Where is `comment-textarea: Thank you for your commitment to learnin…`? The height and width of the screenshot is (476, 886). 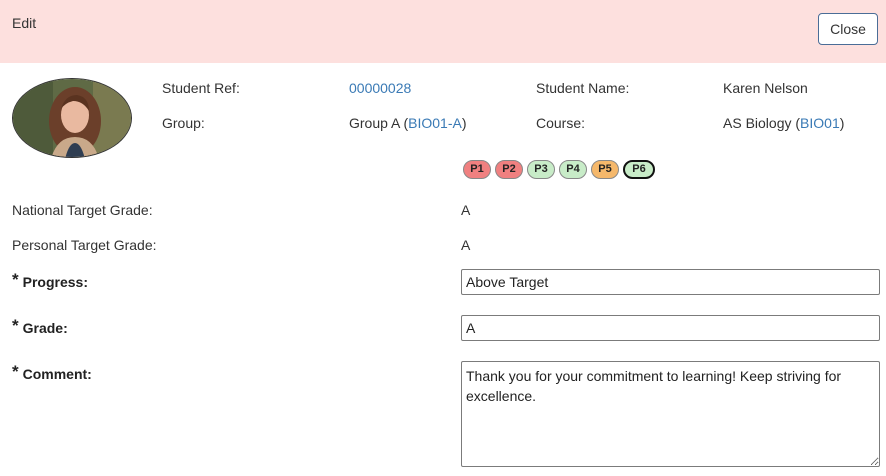 comment-textarea: Thank you for your commitment to learnin… is located at coordinates (670, 414).